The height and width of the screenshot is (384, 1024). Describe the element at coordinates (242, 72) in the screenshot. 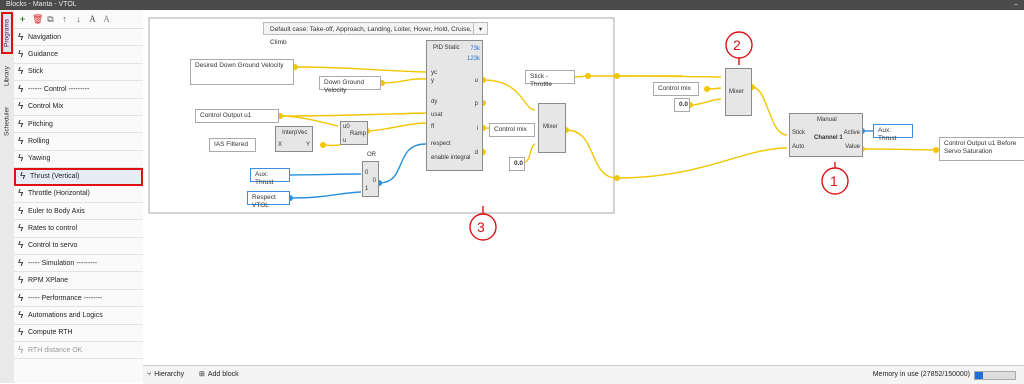

I see `desired-down-velocity-block: Desired Down Ground Velocity` at that location.